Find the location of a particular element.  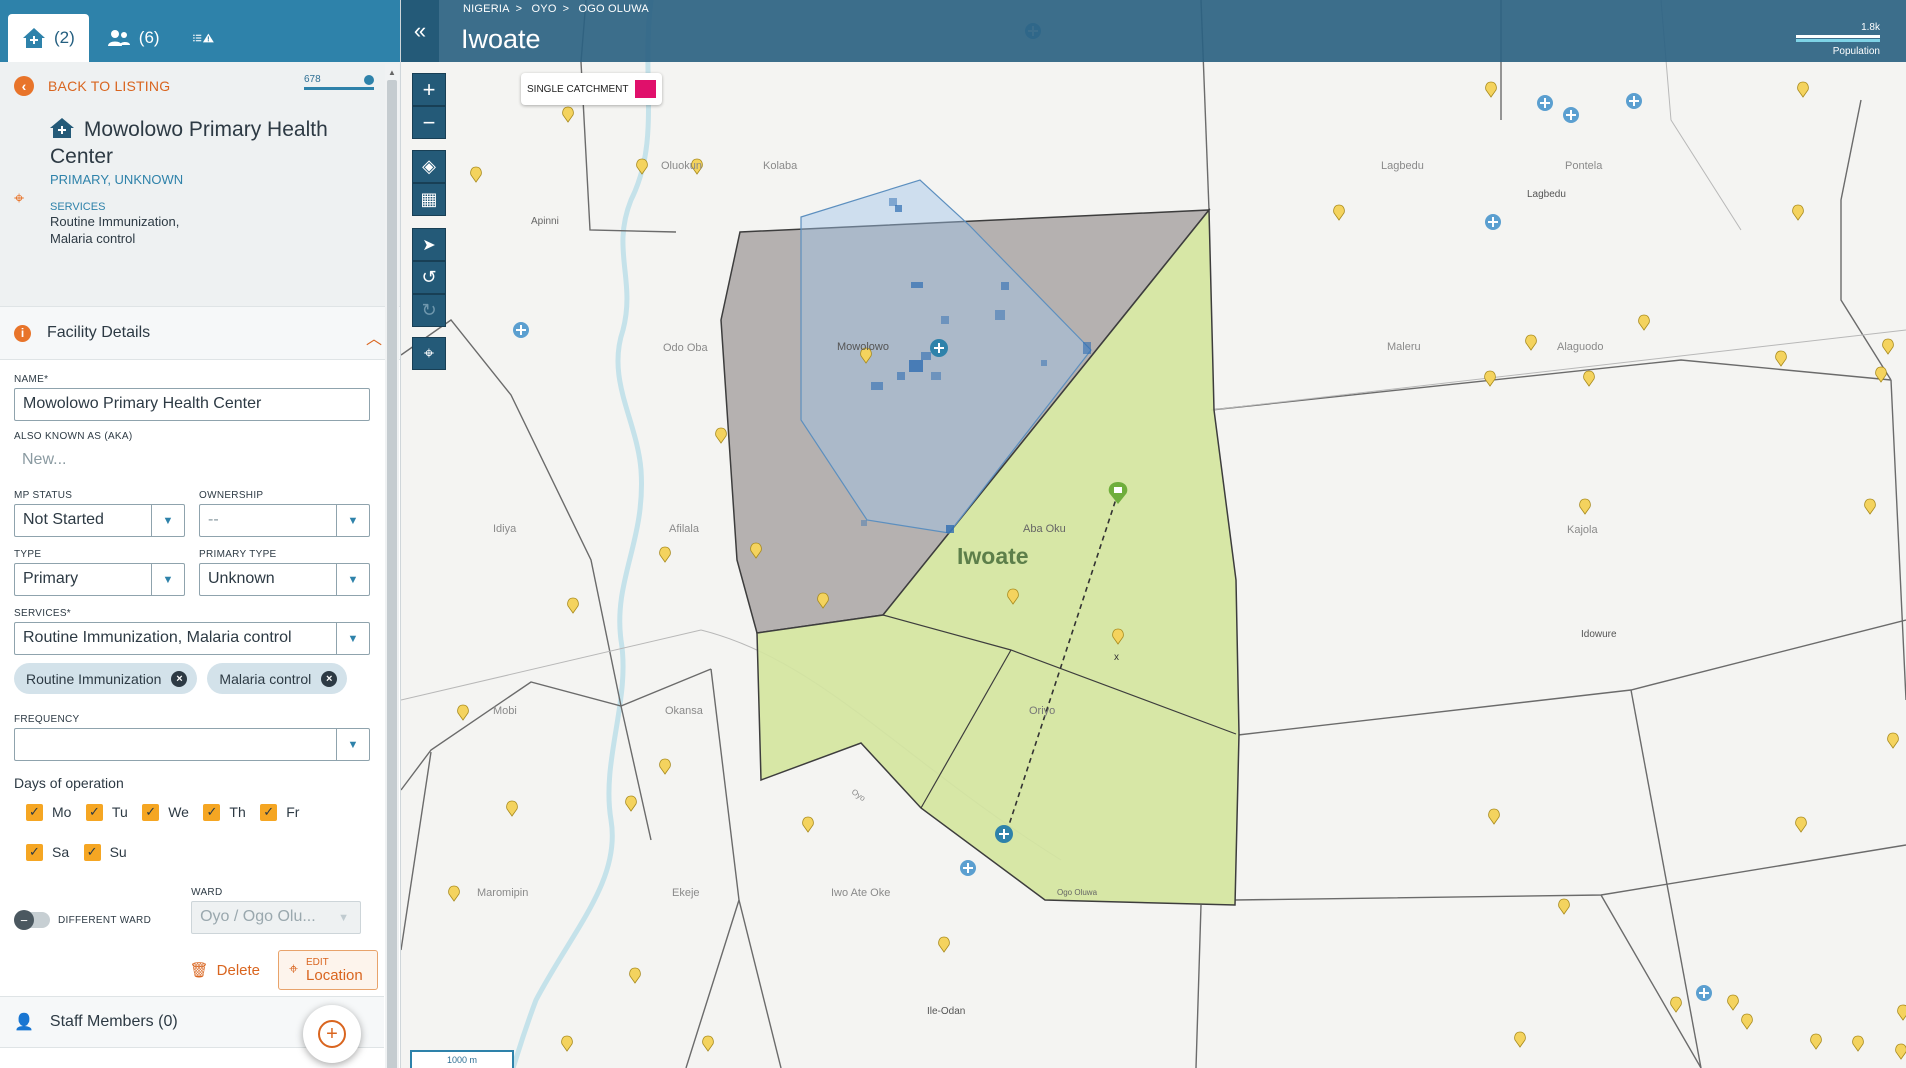

add-button: + is located at coordinates (332, 1034).